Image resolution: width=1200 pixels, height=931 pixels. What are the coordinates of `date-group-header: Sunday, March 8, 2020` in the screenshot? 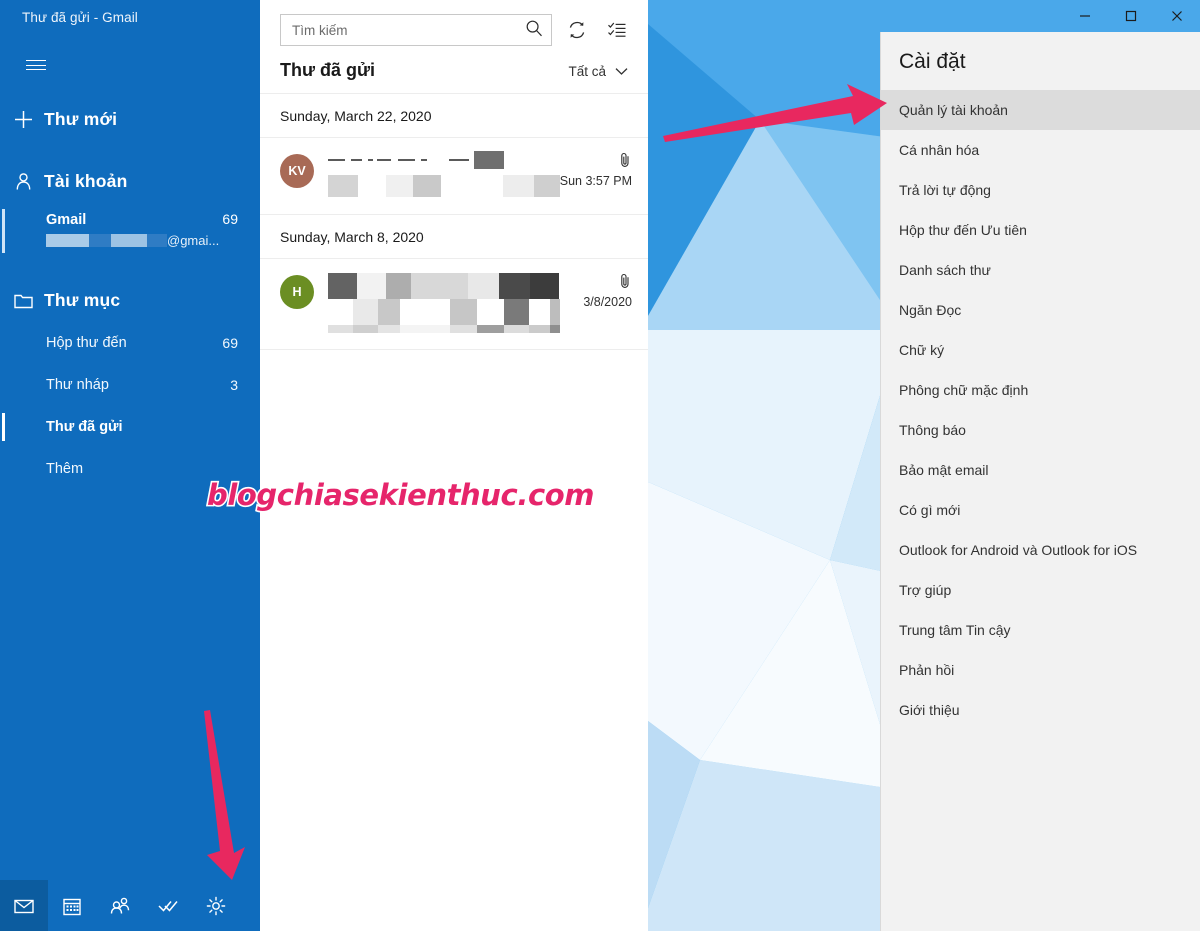 It's located at (454, 237).